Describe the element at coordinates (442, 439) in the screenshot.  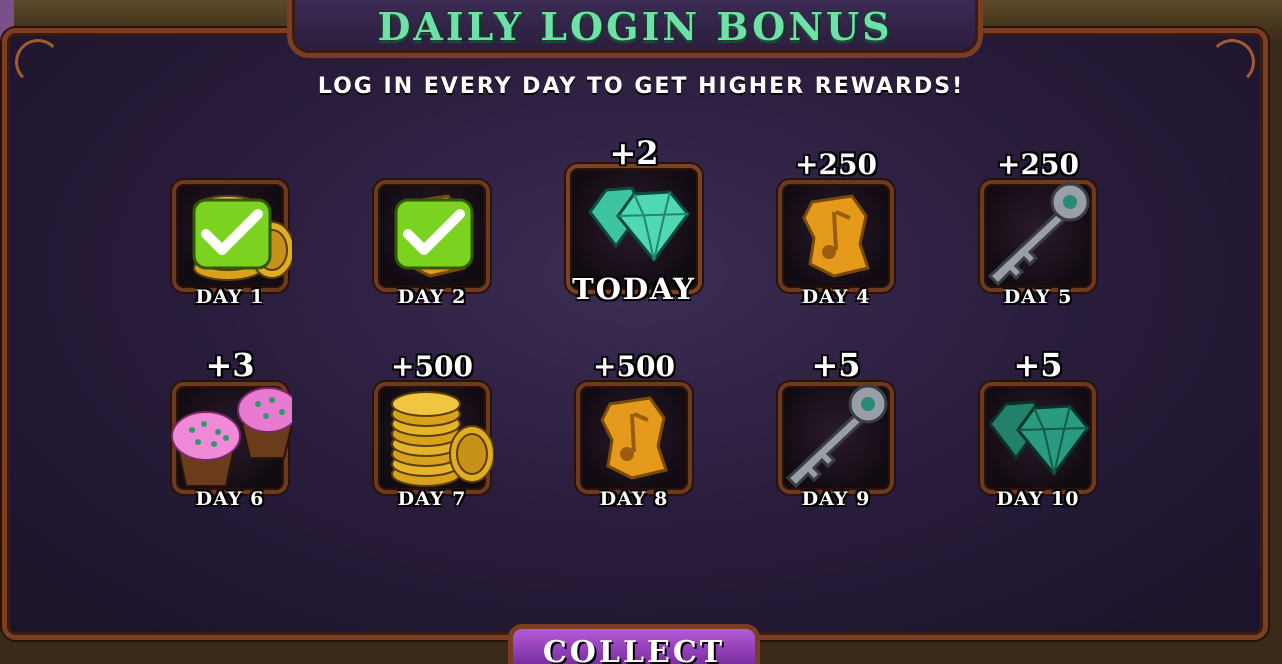
I see `coins-icon` at that location.